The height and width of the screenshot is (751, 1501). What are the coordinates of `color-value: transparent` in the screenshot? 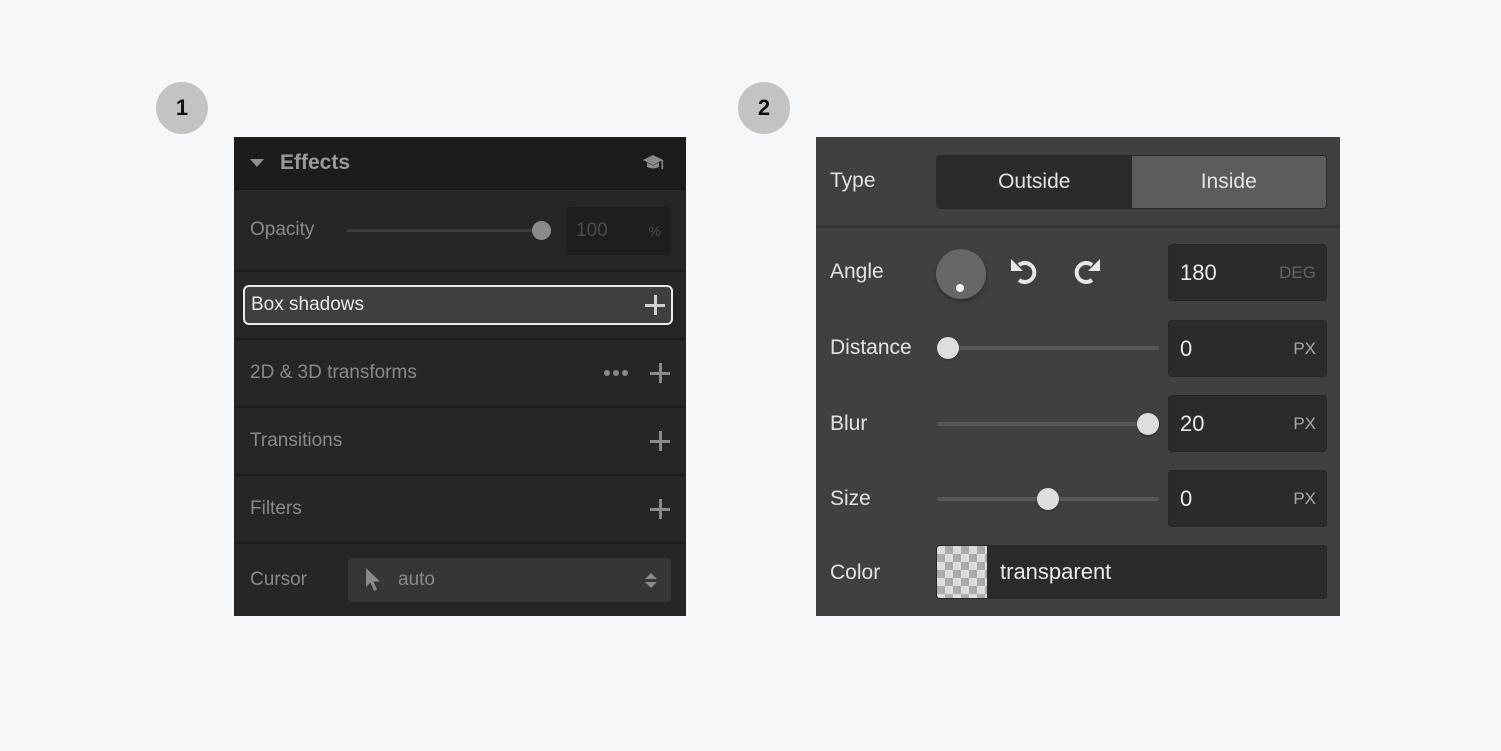 It's located at (1056, 571).